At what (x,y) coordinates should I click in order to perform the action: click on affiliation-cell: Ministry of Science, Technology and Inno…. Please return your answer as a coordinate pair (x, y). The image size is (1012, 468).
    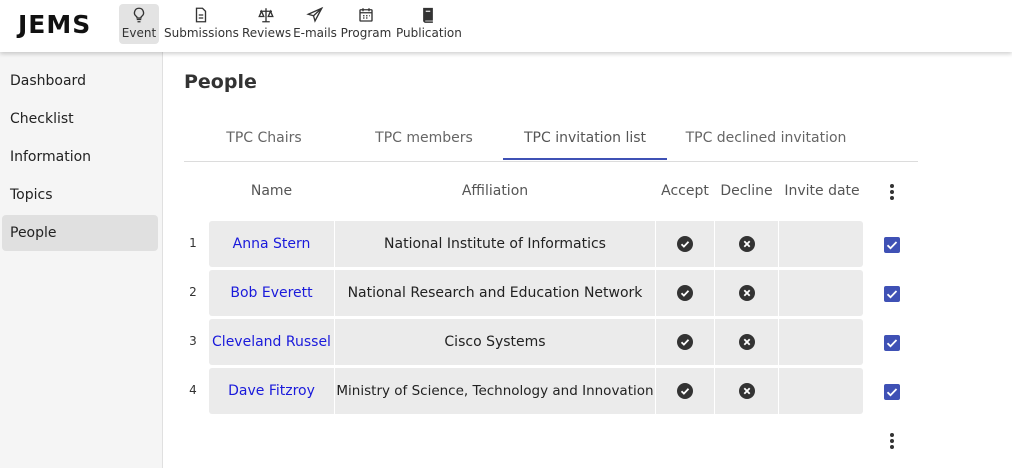
    Looking at the image, I should click on (495, 391).